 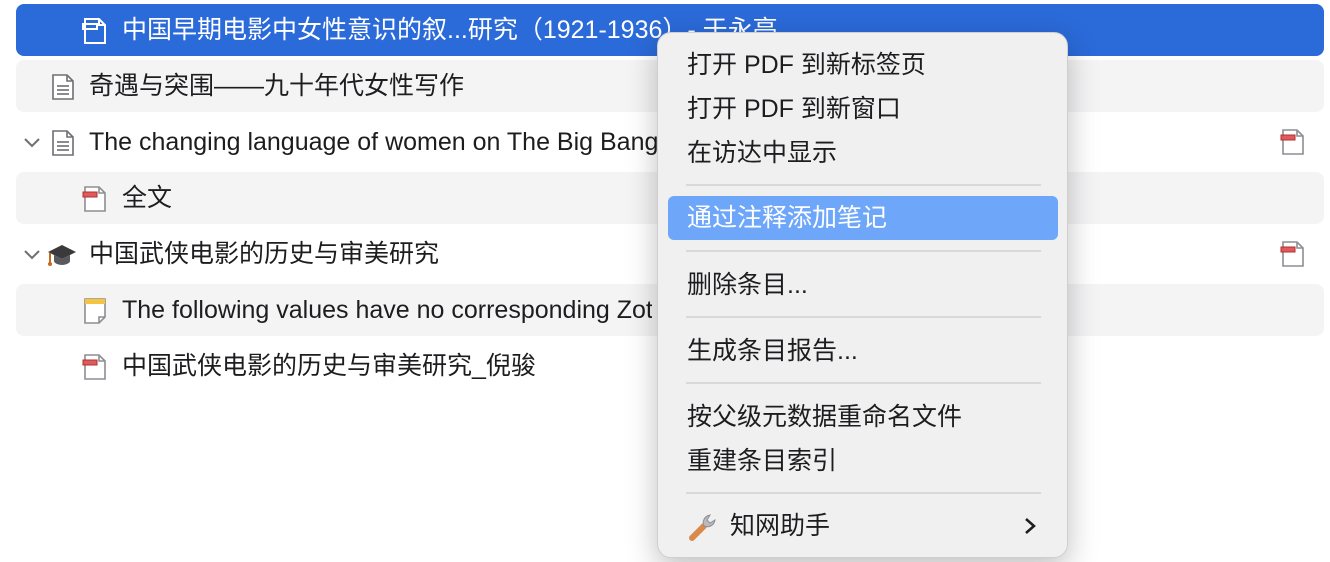 I want to click on item-title: 中国武侠电影的历史与审美研究_倪骏, so click(x=329, y=366).